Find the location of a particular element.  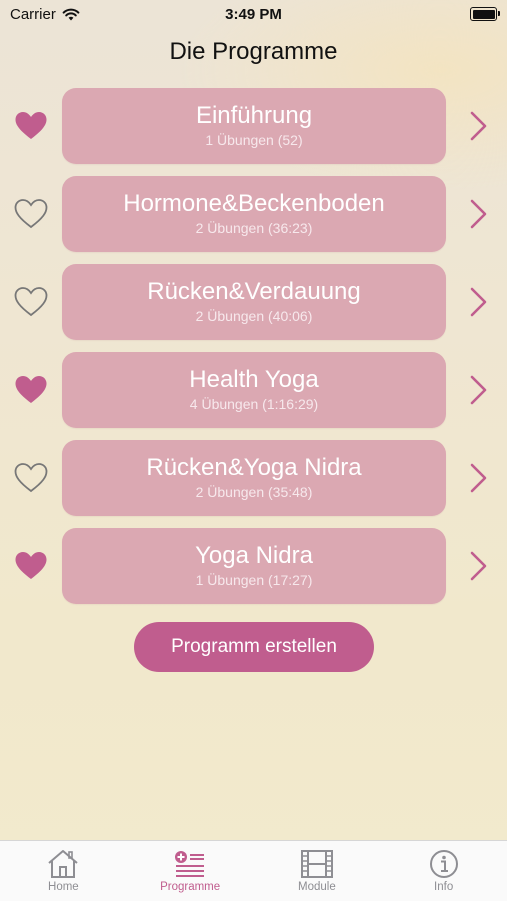

program-card: Yoga Nidra 1 Übungen (17:27) is located at coordinates (254, 566).